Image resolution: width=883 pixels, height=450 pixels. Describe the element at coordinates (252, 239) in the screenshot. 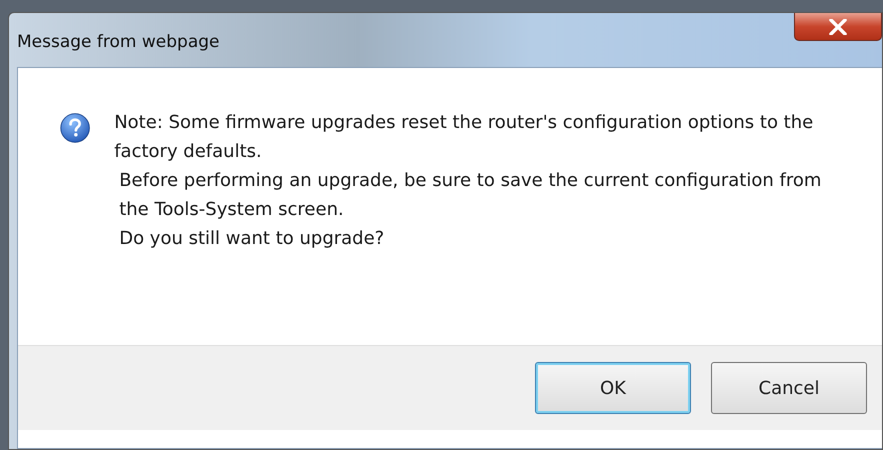

I see `message-text: Do you still want to upgrade?` at that location.